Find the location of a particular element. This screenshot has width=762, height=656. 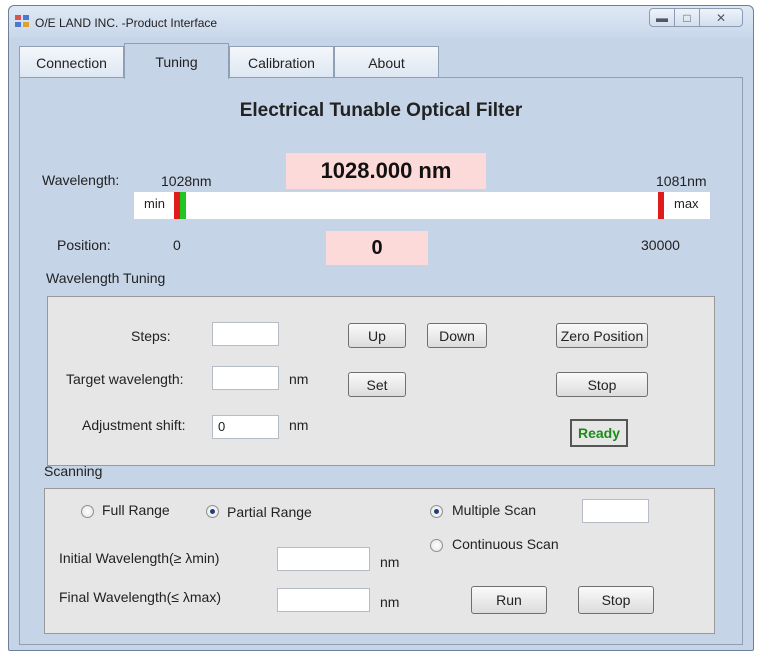

window-controls: ▬ □ ✕ is located at coordinates (696, 18).